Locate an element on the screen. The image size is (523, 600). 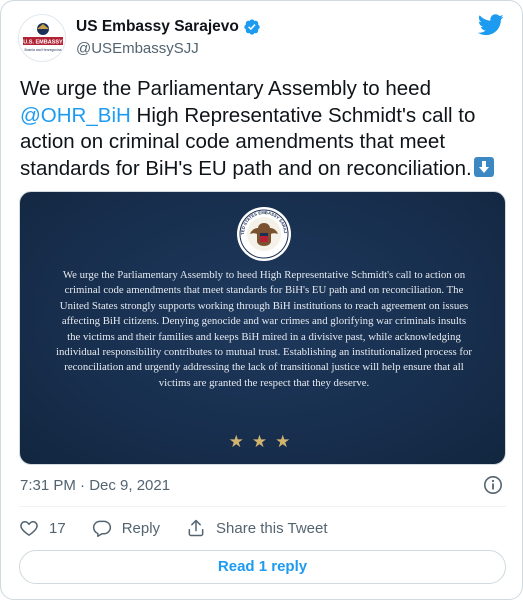
action-bar: 17 Reply Share this Tweet is located at coordinates (186, 528).